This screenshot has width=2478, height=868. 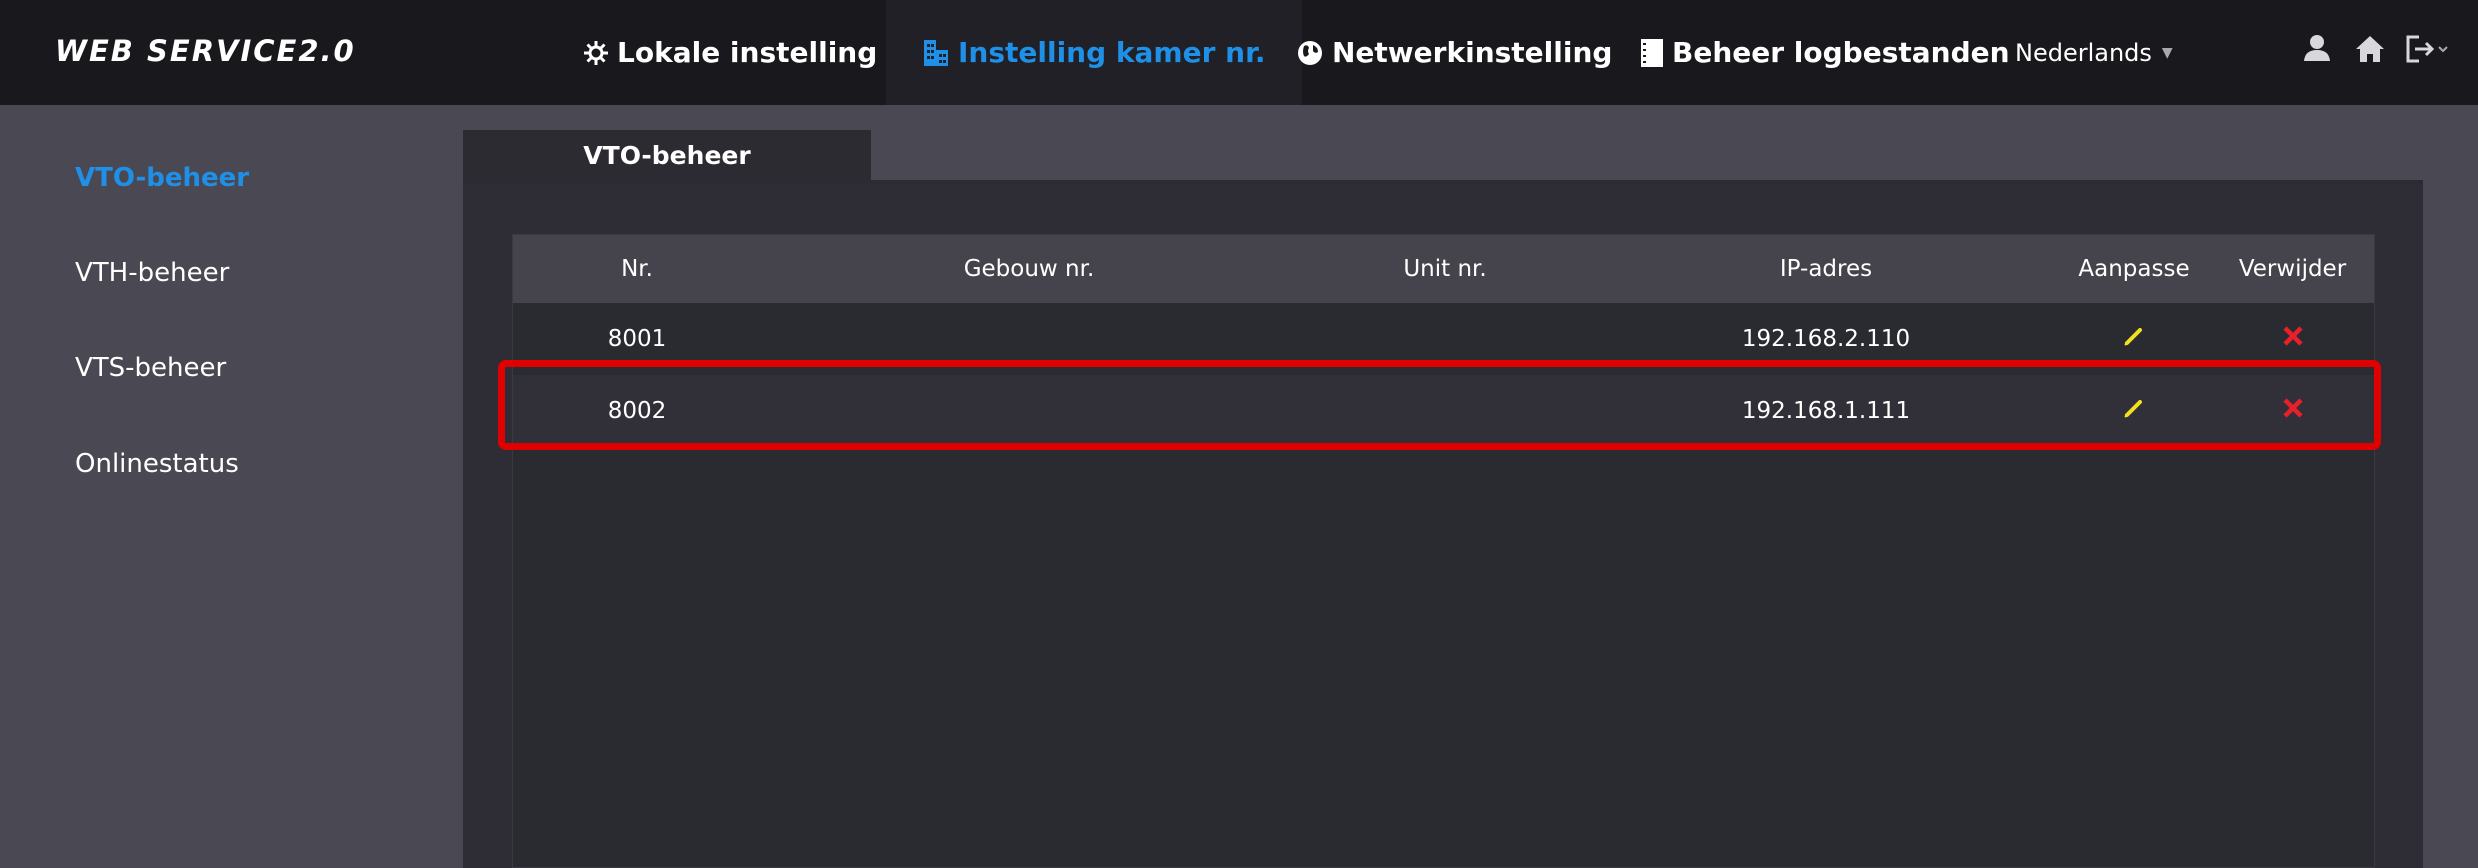 What do you see at coordinates (1472, 52) in the screenshot?
I see `nav-label: Netwerkinstelling` at bounding box center [1472, 52].